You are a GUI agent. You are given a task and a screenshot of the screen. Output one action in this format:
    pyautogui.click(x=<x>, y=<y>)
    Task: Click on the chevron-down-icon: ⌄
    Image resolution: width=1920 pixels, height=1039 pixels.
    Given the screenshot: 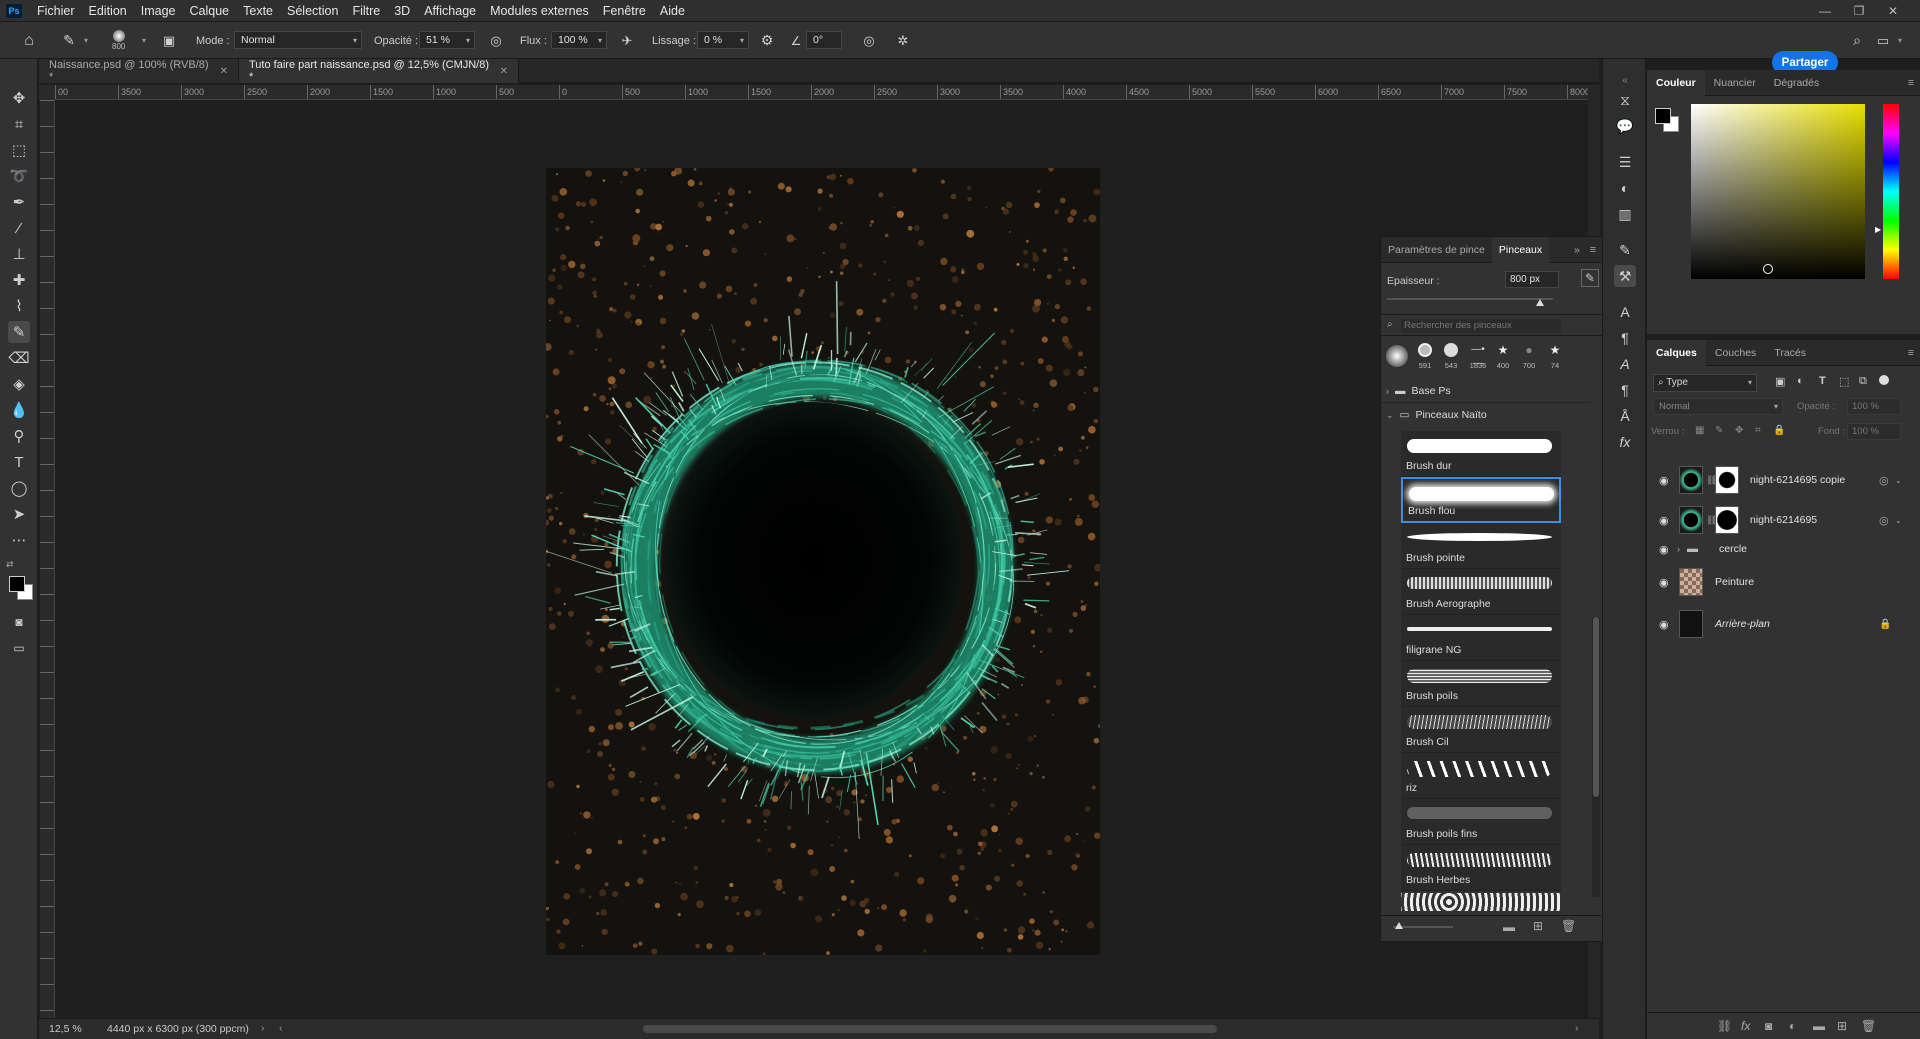 What is the action you would take?
    pyautogui.click(x=1898, y=480)
    